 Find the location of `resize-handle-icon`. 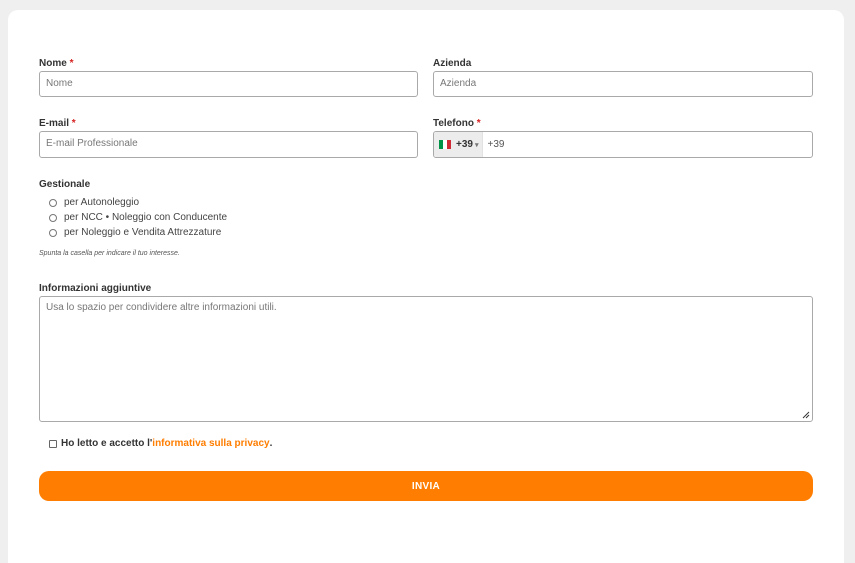

resize-handle-icon is located at coordinates (806, 415).